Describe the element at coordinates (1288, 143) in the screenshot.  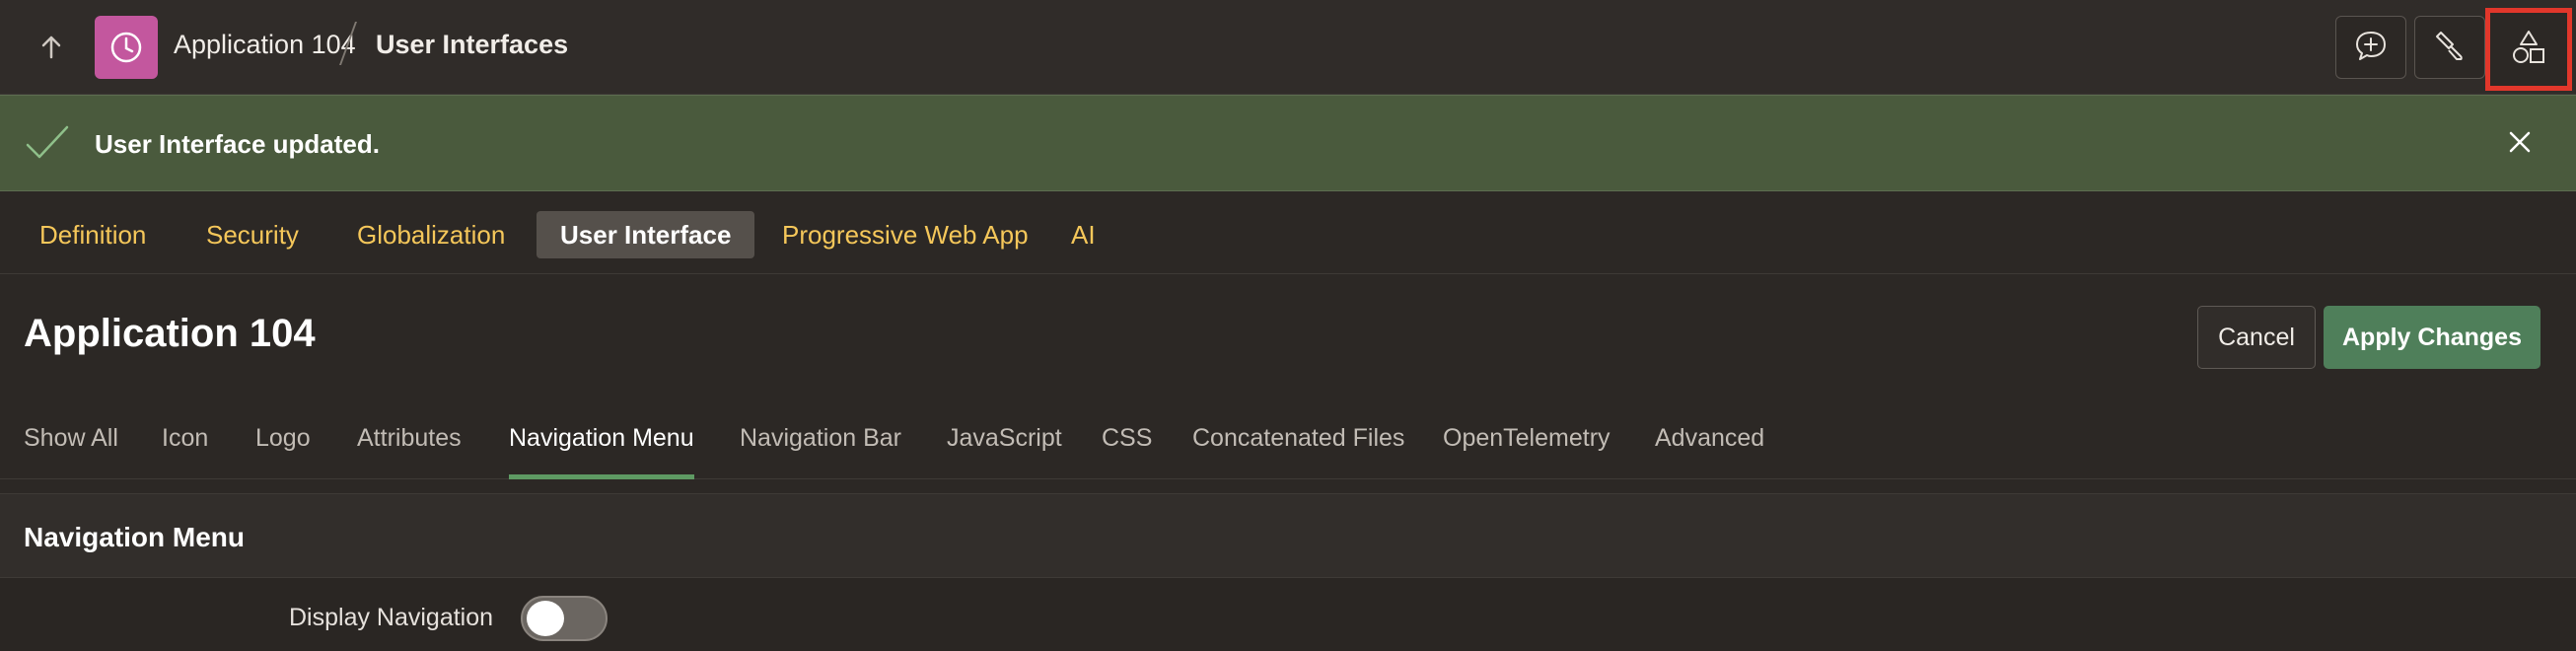
I see `success-banner: User Interface updated.` at that location.